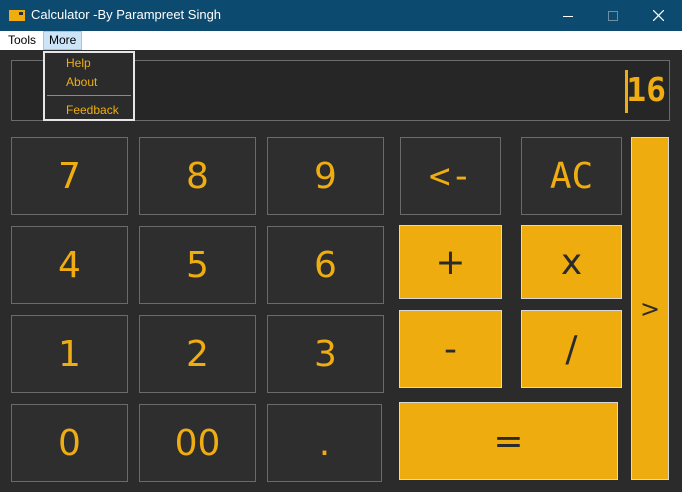 The height and width of the screenshot is (492, 682). Describe the element at coordinates (571, 176) in the screenshot. I see `clear-button: AC` at that location.